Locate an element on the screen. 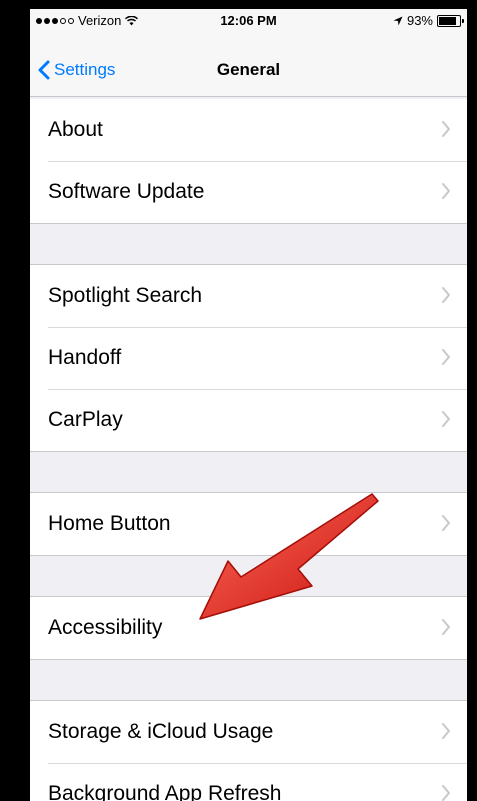 The width and height of the screenshot is (477, 801). settings-row-storage-and-icloud-usage: Storage & iCloud Usage is located at coordinates (248, 732).